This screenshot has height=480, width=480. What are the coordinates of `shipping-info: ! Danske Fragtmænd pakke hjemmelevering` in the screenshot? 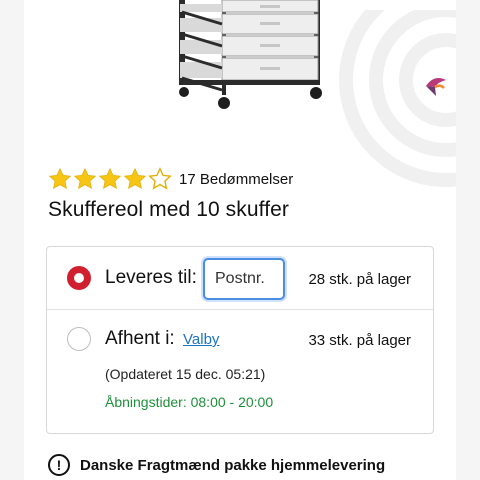 It's located at (216, 465).